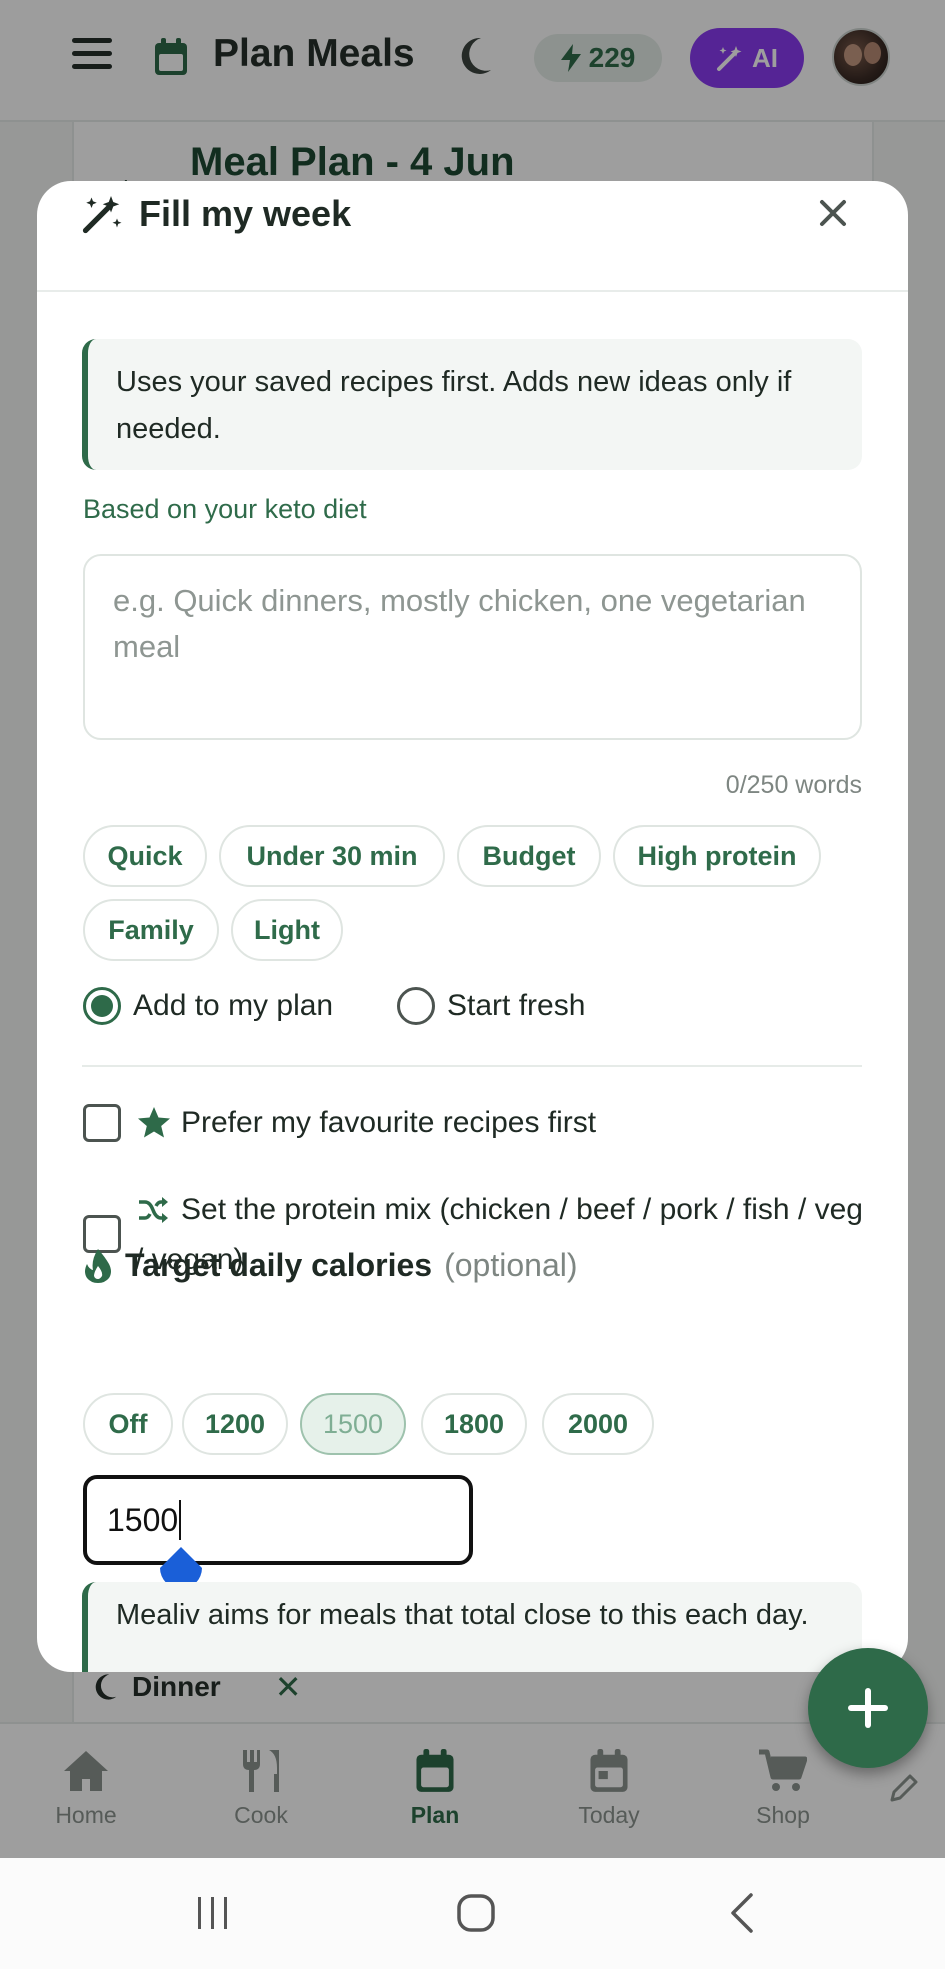 Image resolution: width=945 pixels, height=1969 pixels. Describe the element at coordinates (416, 1006) in the screenshot. I see `radio-button` at that location.